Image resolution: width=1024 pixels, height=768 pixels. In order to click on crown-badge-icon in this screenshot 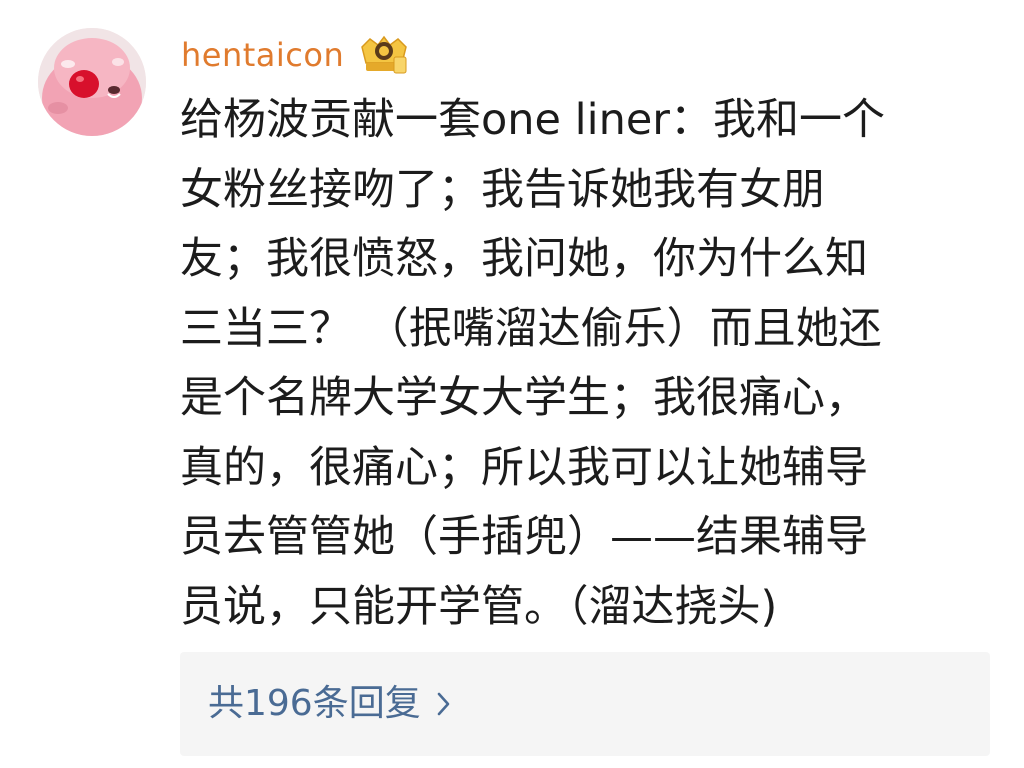, I will do `click(384, 55)`.